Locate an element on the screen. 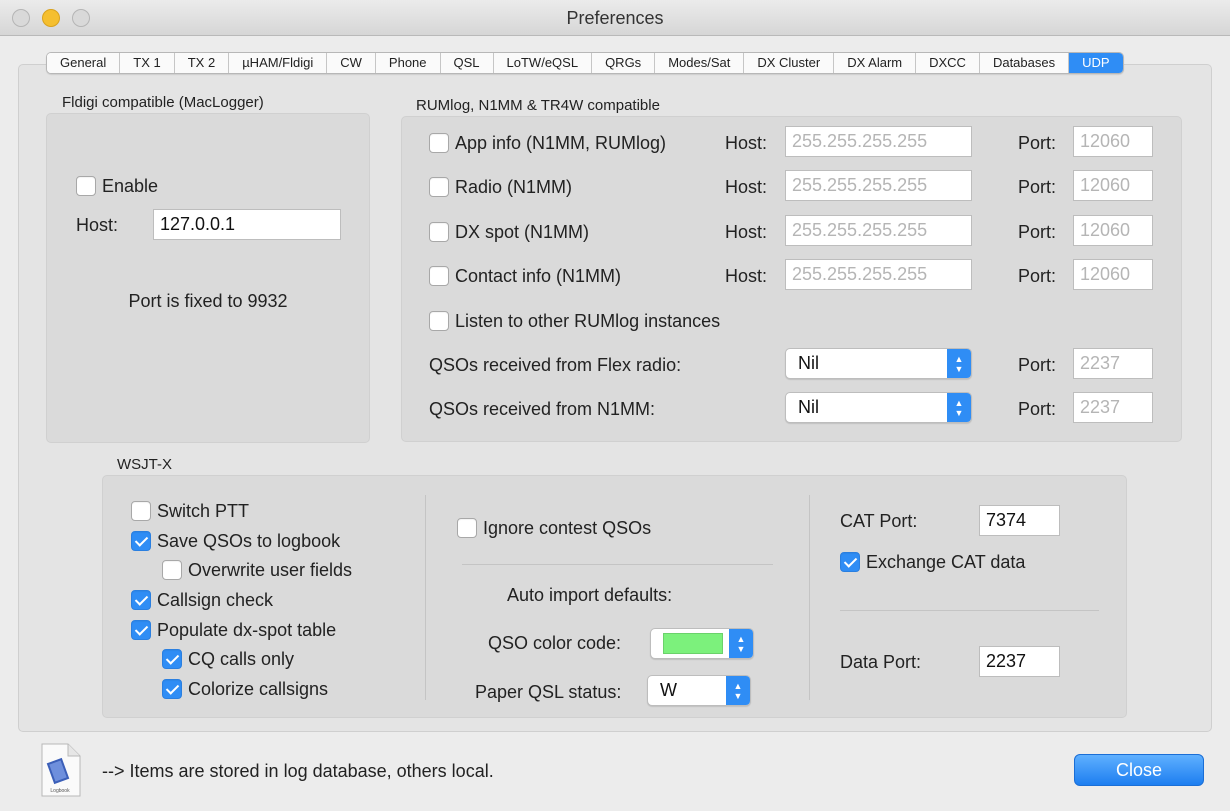 Image resolution: width=1230 pixels, height=811 pixels. overwrite-user-fields-checkbox is located at coordinates (172, 570).